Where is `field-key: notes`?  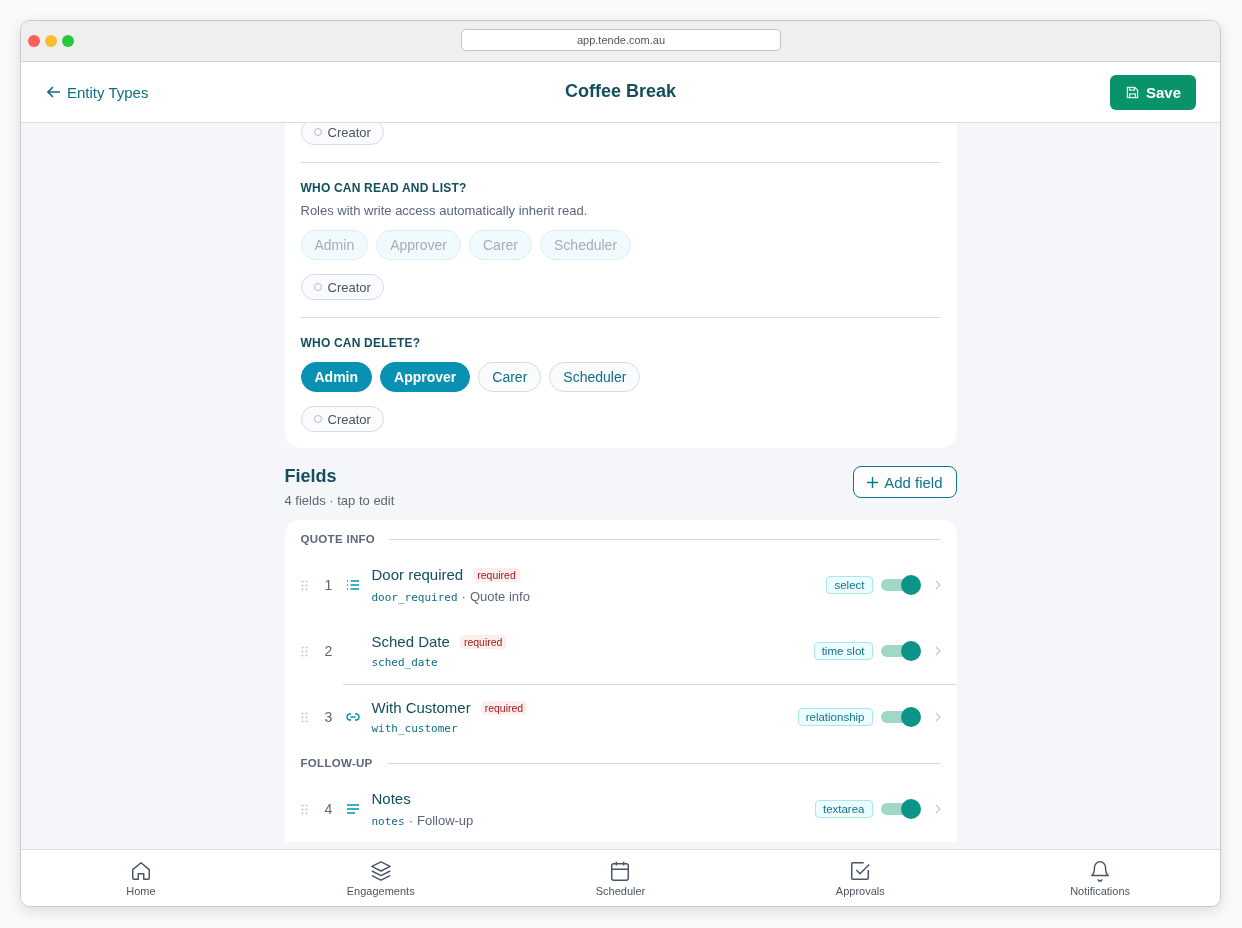 field-key: notes is located at coordinates (388, 821).